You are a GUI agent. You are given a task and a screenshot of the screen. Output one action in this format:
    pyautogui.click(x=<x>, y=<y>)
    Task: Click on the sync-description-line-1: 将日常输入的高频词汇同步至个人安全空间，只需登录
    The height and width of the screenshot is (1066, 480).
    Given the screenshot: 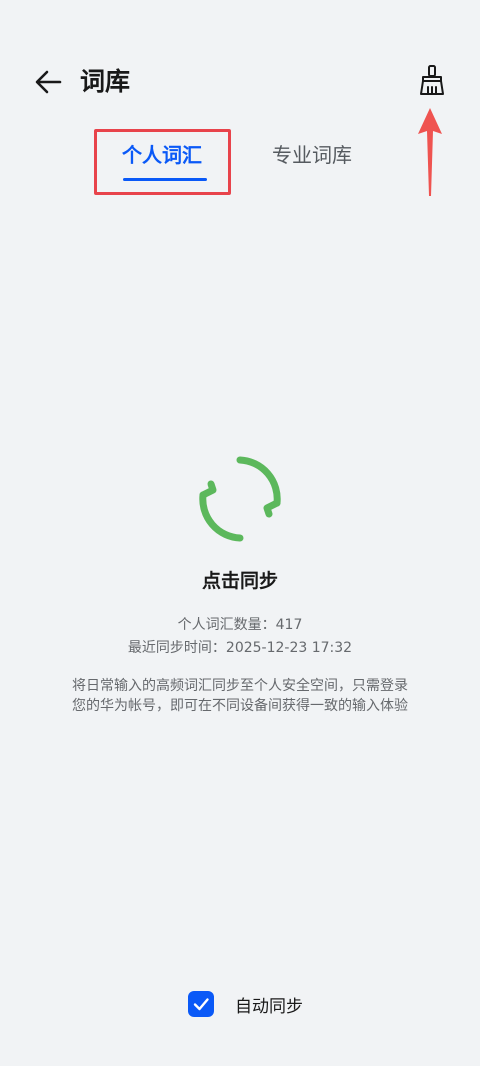 What is the action you would take?
    pyautogui.click(x=240, y=686)
    